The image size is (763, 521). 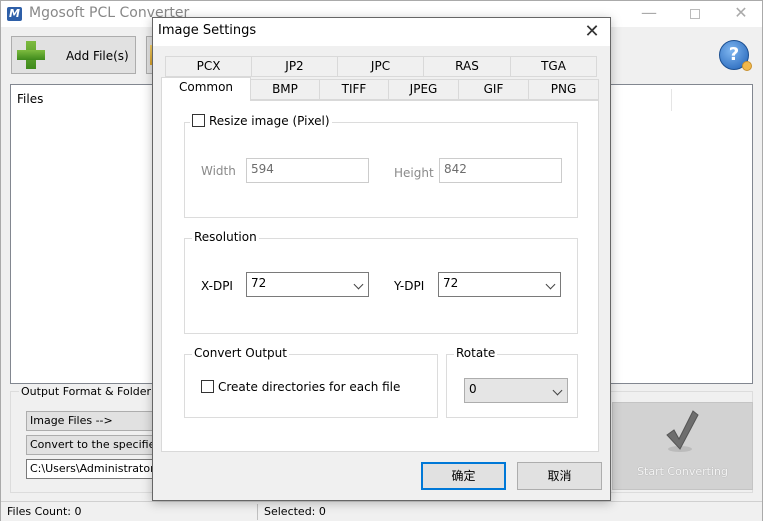 I want to click on create-dirs-checkbox: Create directories for each file, so click(x=300, y=387).